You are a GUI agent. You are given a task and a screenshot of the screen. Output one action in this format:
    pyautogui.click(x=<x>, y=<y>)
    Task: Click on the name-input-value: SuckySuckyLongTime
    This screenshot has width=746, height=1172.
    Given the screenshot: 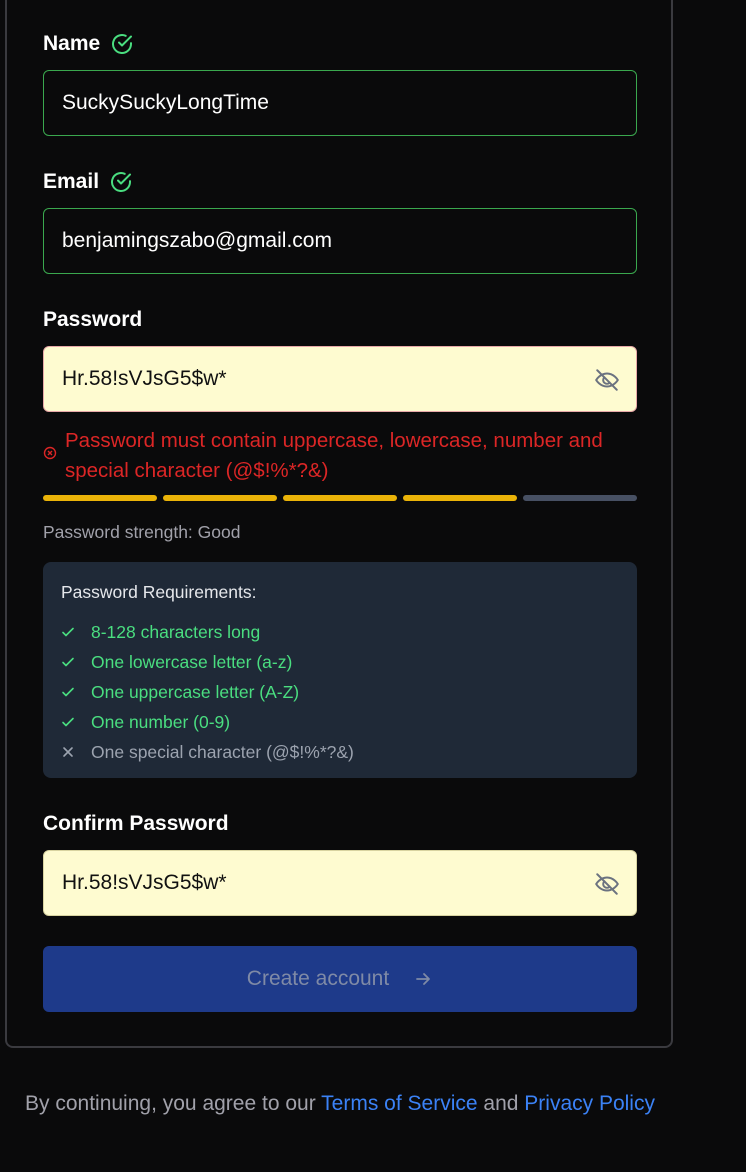 What is the action you would take?
    pyautogui.click(x=165, y=102)
    